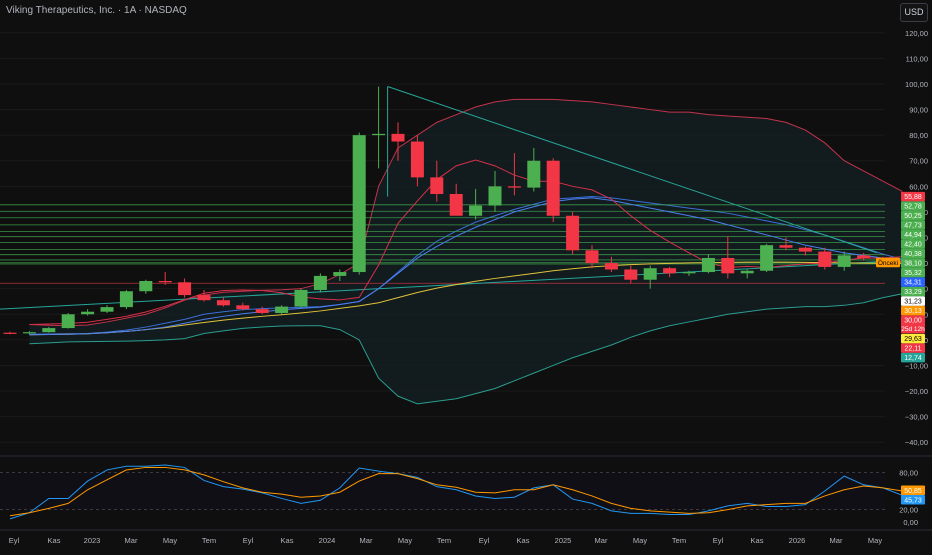 The width and height of the screenshot is (932, 555). What do you see at coordinates (913, 491) in the screenshot?
I see `oscillator-value-text: 50,85` at bounding box center [913, 491].